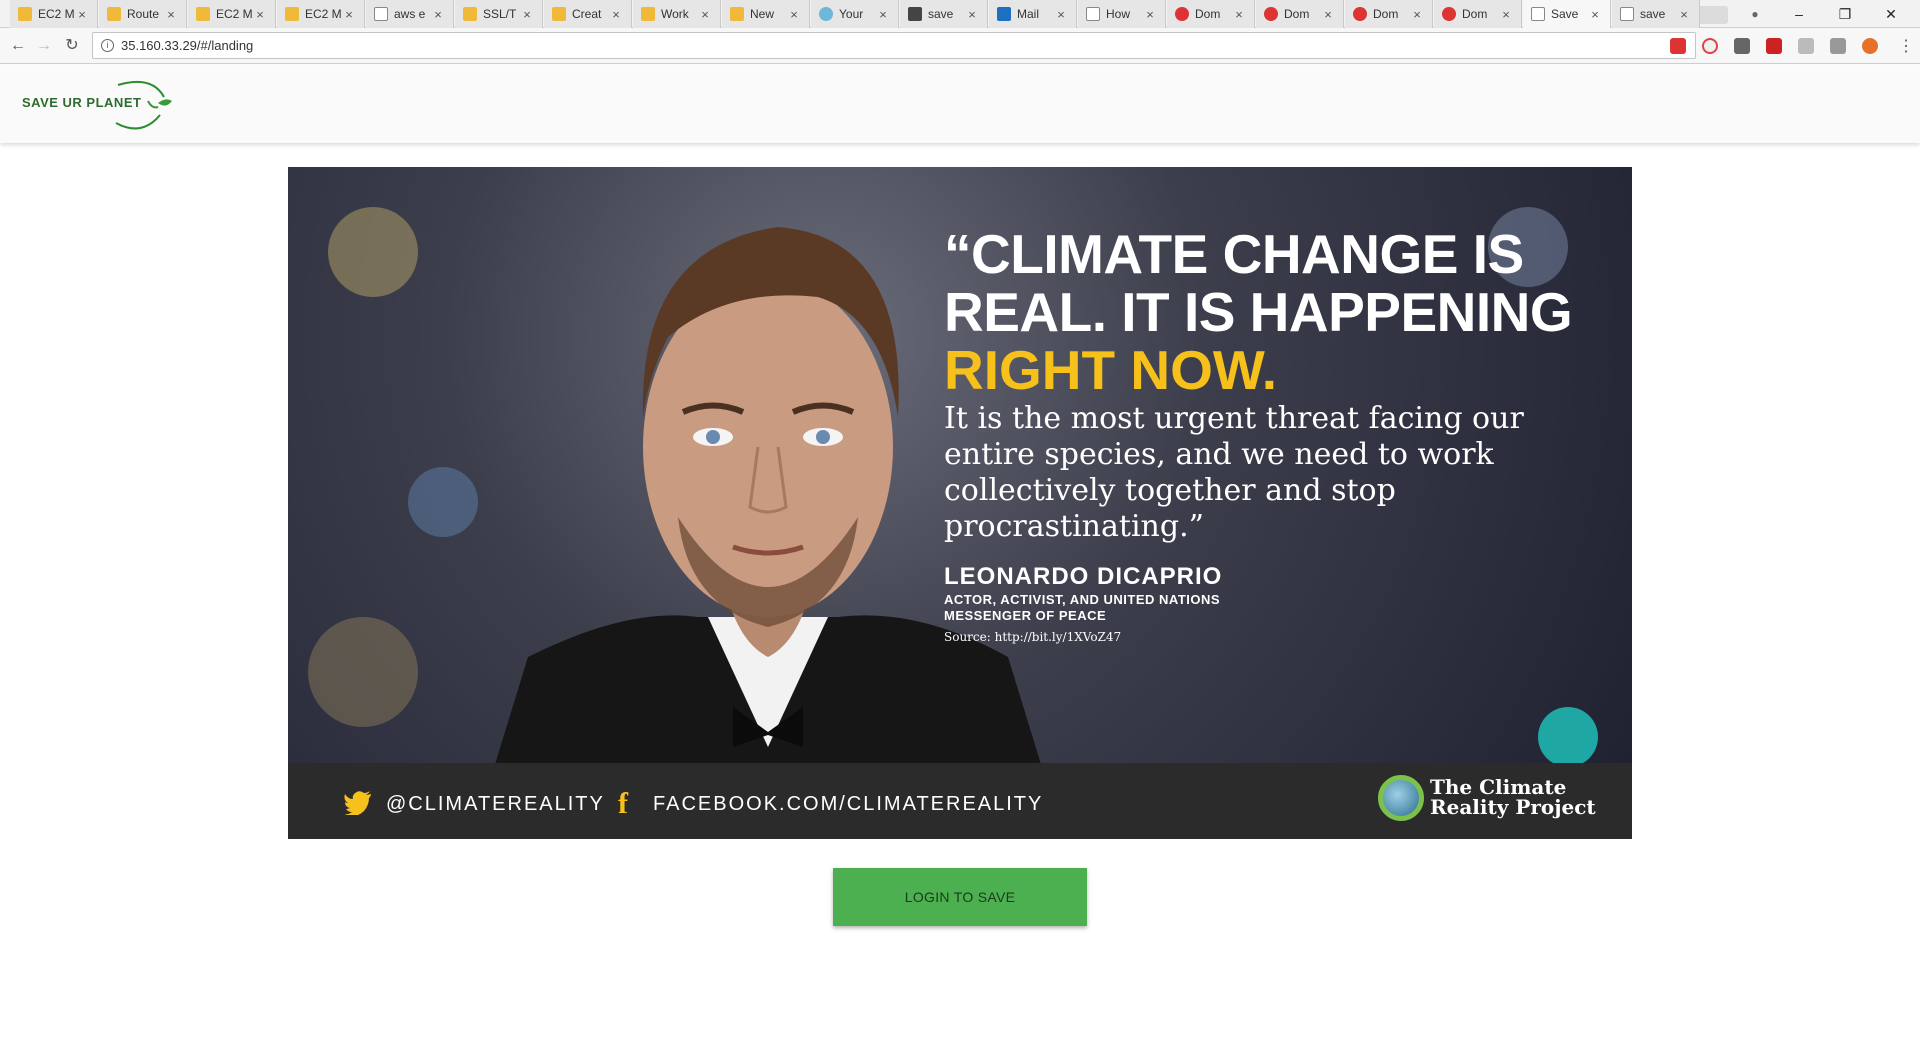  What do you see at coordinates (1004, 14) in the screenshot?
I see `outlook-icon` at bounding box center [1004, 14].